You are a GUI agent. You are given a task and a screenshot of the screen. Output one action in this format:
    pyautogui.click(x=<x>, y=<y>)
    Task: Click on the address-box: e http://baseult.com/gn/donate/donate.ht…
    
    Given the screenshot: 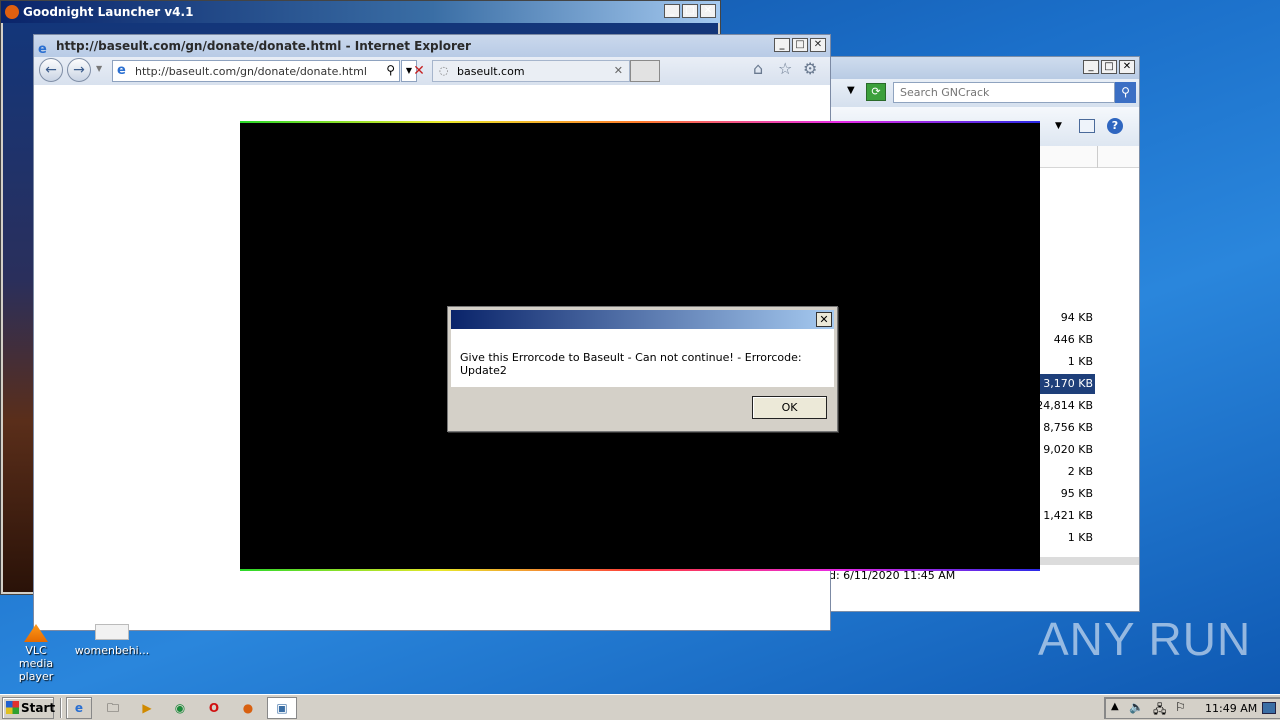 What is the action you would take?
    pyautogui.click(x=256, y=71)
    